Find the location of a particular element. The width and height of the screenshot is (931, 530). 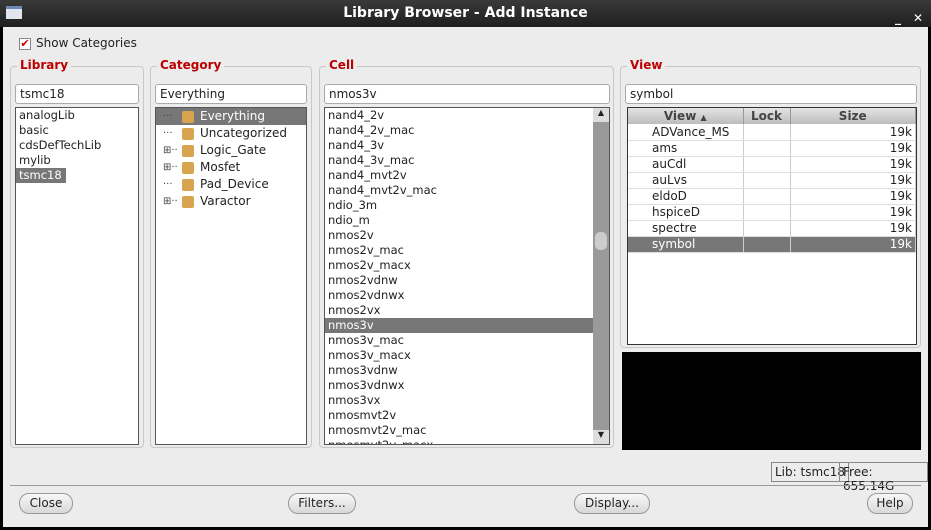

cell-filter-input: nmos3v is located at coordinates (467, 94).